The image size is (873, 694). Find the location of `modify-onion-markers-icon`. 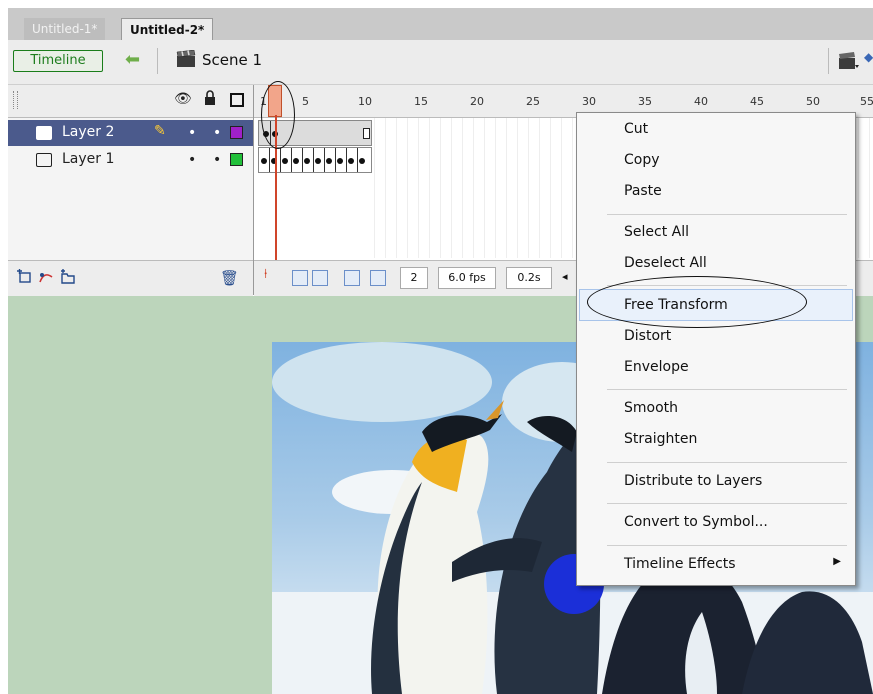

modify-onion-markers-icon is located at coordinates (378, 278).